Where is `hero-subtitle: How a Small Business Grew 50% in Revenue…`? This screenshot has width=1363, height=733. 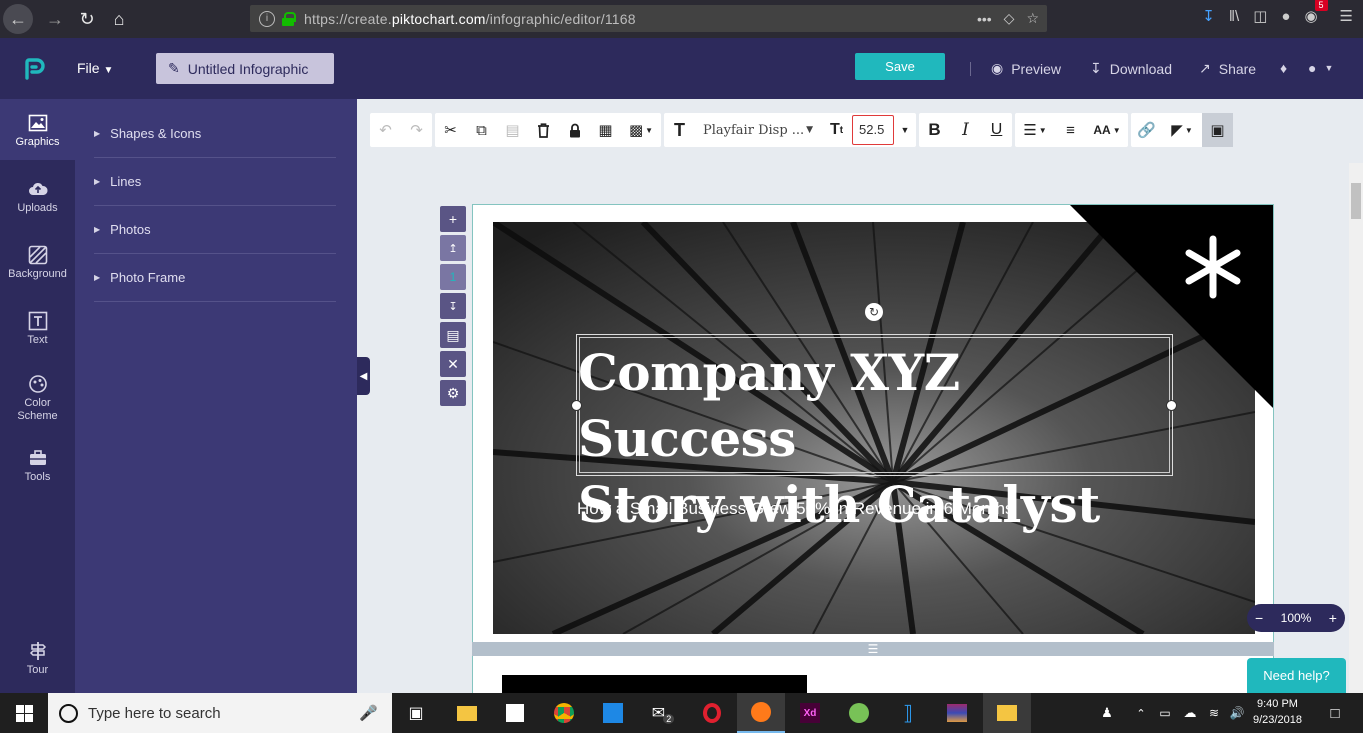
hero-subtitle: How a Small Business Grew 50% in Revenue… is located at coordinates (795, 509).